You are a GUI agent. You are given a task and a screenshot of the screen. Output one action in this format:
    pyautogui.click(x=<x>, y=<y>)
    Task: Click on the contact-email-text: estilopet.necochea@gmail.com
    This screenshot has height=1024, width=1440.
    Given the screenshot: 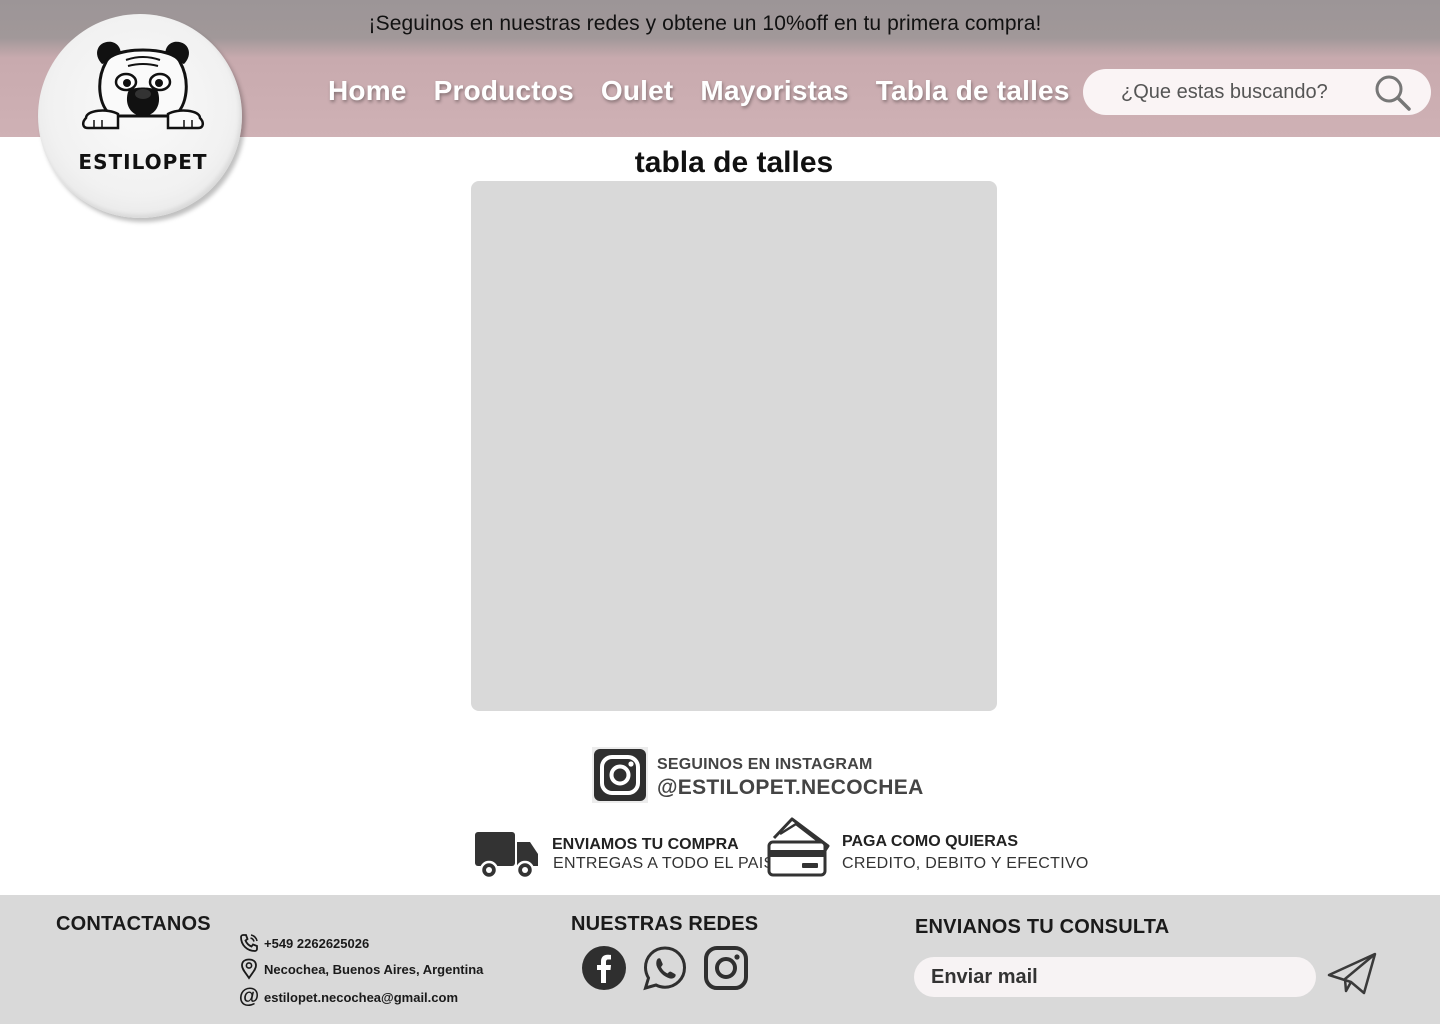 What is the action you would take?
    pyautogui.click(x=361, y=997)
    